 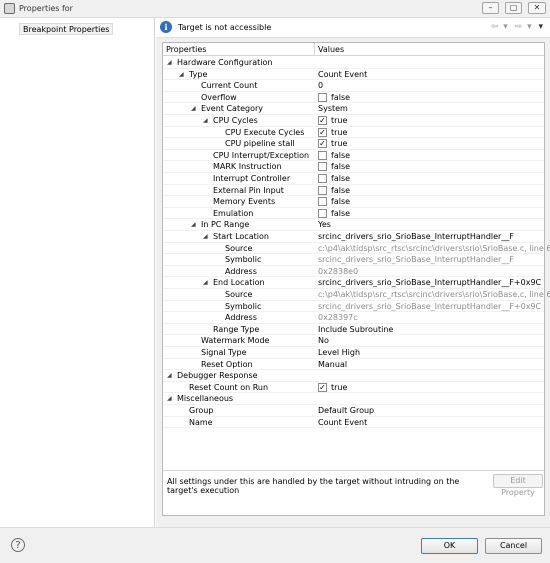 I want to click on table-row: CPU pipeline stall ✓ true, so click(x=353, y=144).